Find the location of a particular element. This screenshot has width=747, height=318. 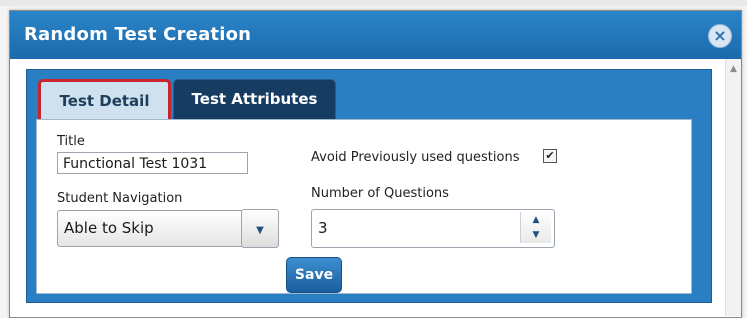

dialog-titlebar: Random Test Creation × is located at coordinates (375, 35).